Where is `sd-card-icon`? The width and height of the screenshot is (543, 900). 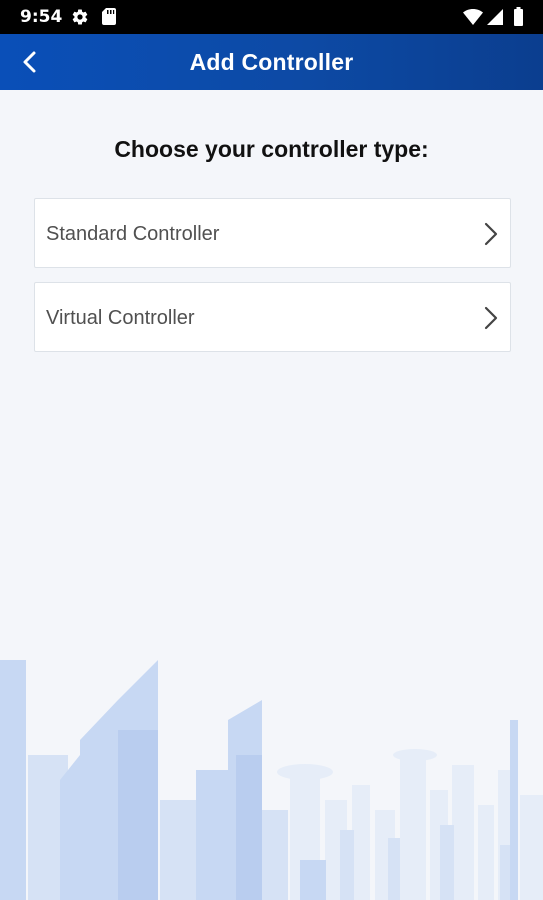 sd-card-icon is located at coordinates (109, 16).